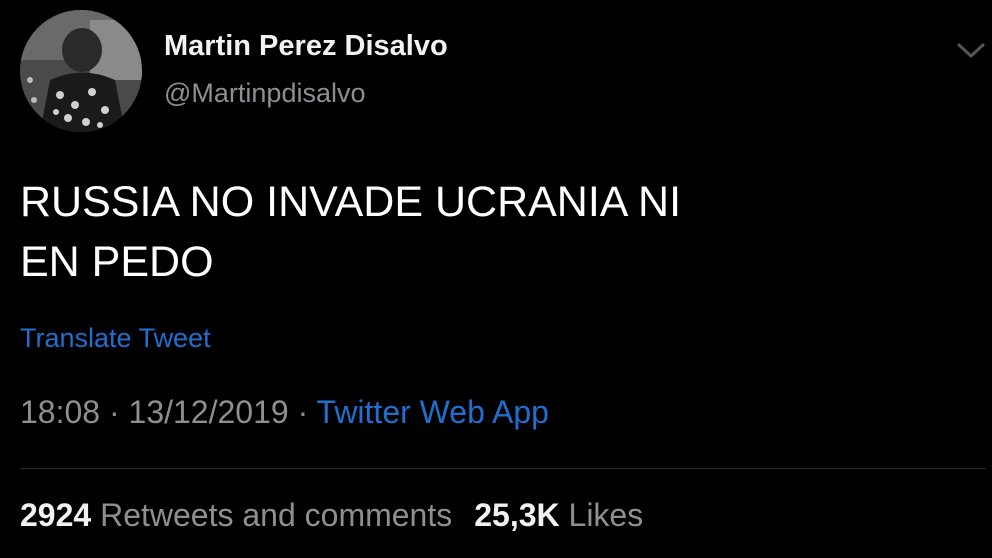 The image size is (992, 558). What do you see at coordinates (306, 46) in the screenshot?
I see `author-name: Martin Perez Disalvo` at bounding box center [306, 46].